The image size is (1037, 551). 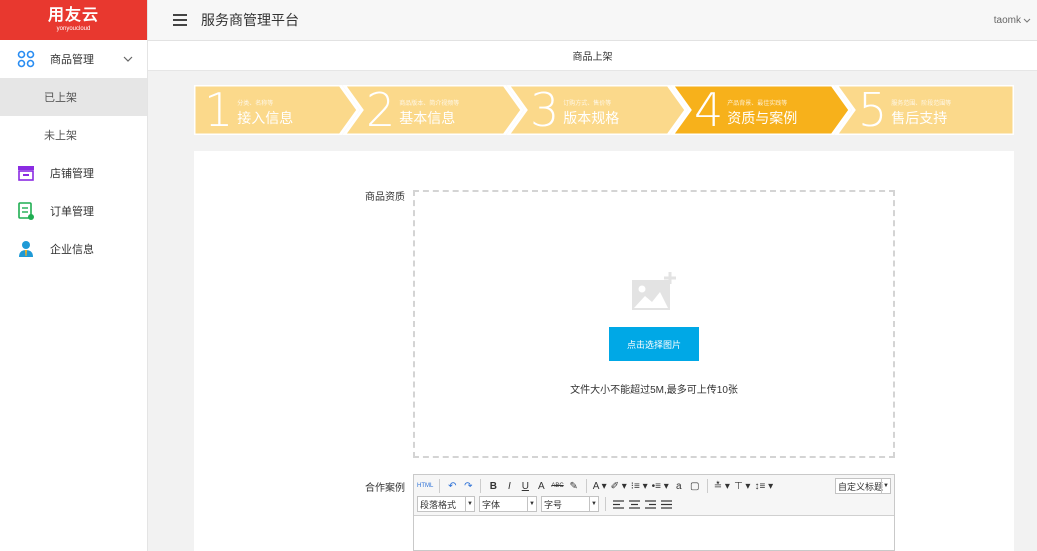 I want to click on paragraph-spacing-icon: ⊤ ▾, so click(x=742, y=486).